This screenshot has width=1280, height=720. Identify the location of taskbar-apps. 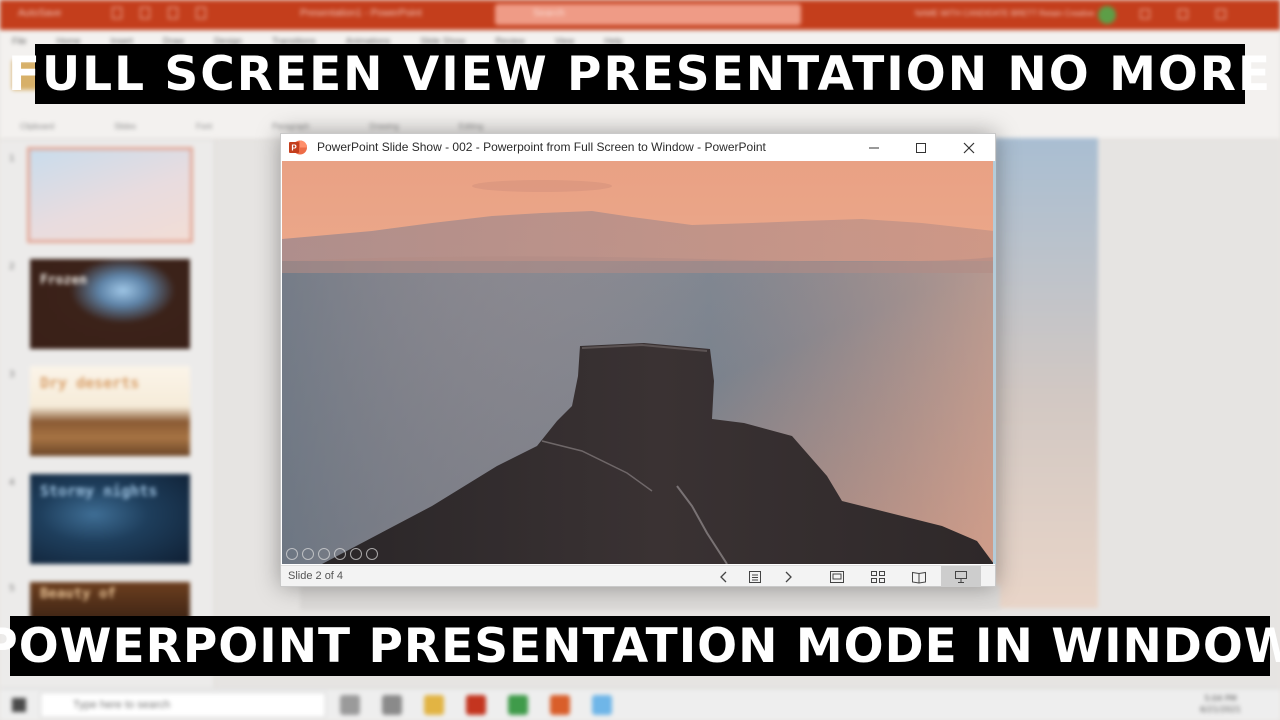
(476, 705).